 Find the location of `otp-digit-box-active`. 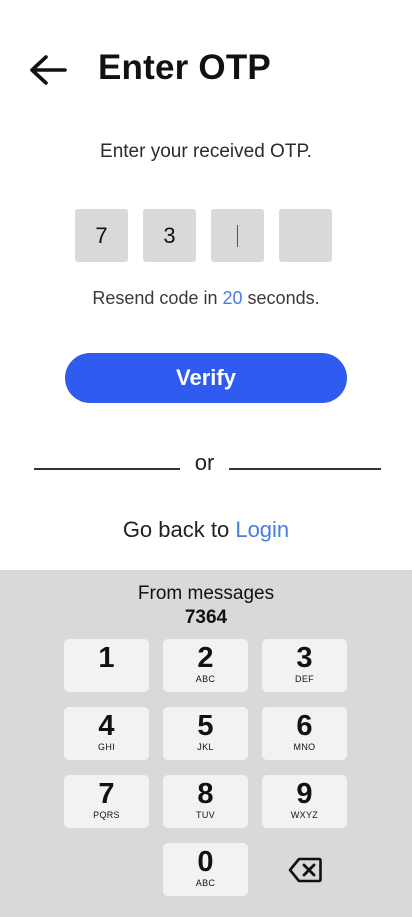

otp-digit-box-active is located at coordinates (237, 235).